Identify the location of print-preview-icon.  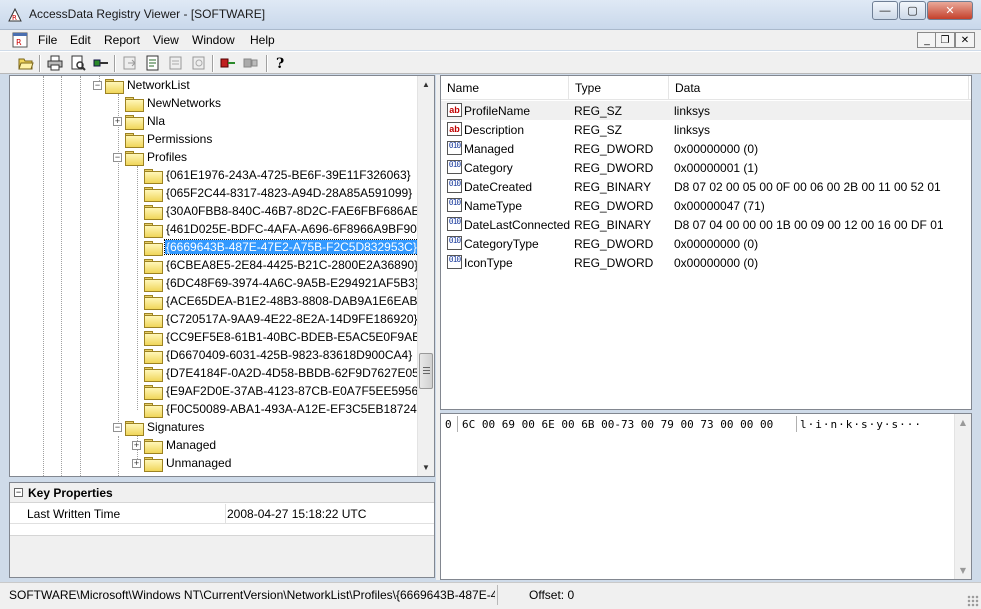
(78, 63).